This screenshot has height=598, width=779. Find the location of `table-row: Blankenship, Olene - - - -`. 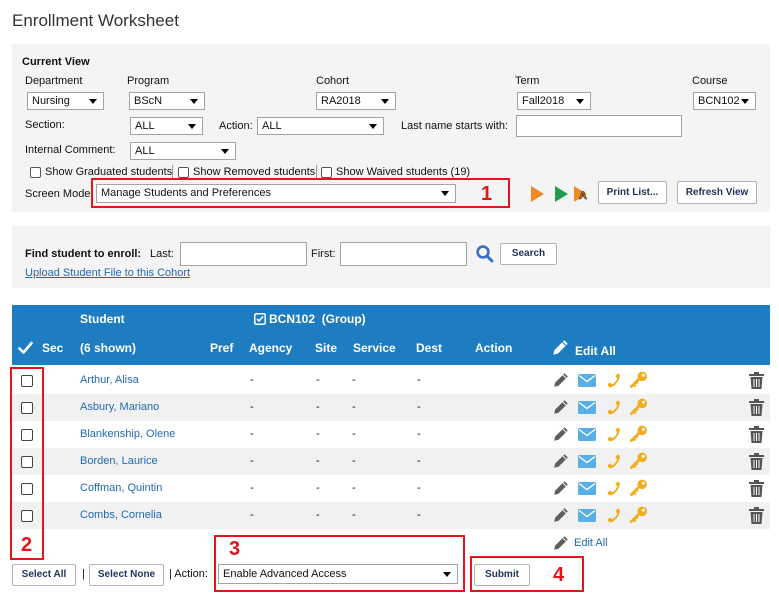

table-row: Blankenship, Olene - - - - is located at coordinates (391, 434).